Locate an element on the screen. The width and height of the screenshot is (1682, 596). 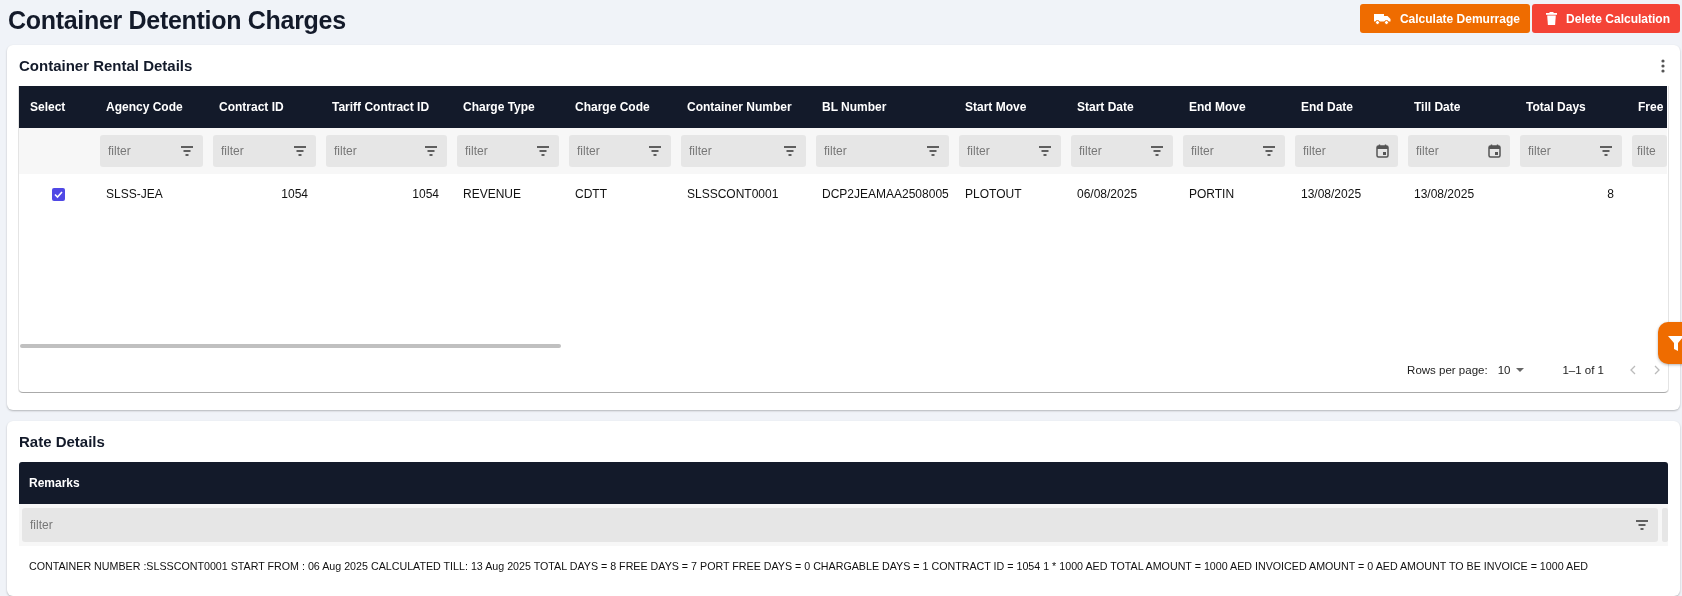
row-checkbox is located at coordinates (58, 194).